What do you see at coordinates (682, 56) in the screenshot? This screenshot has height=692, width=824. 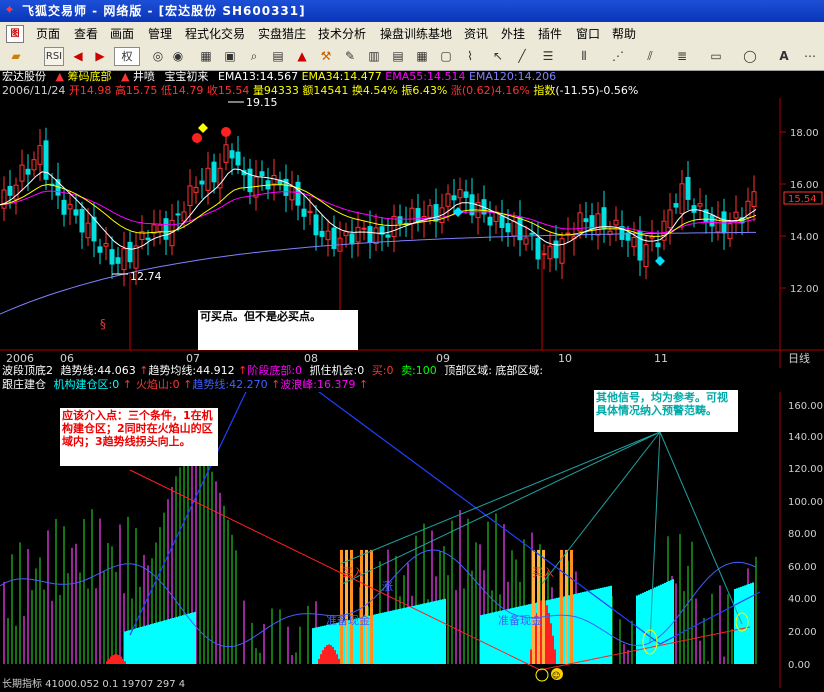 I see `fib-tool-icon: ≣` at bounding box center [682, 56].